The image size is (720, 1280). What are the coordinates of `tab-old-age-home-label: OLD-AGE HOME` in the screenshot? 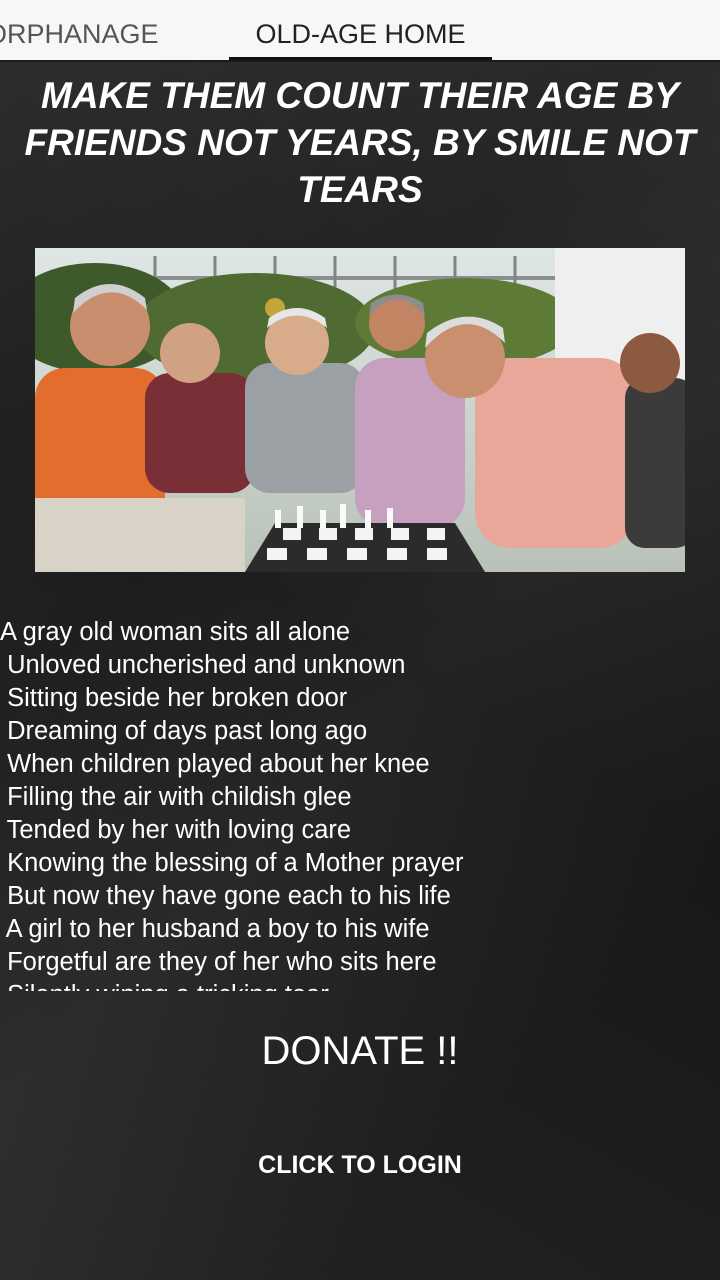 It's located at (360, 34).